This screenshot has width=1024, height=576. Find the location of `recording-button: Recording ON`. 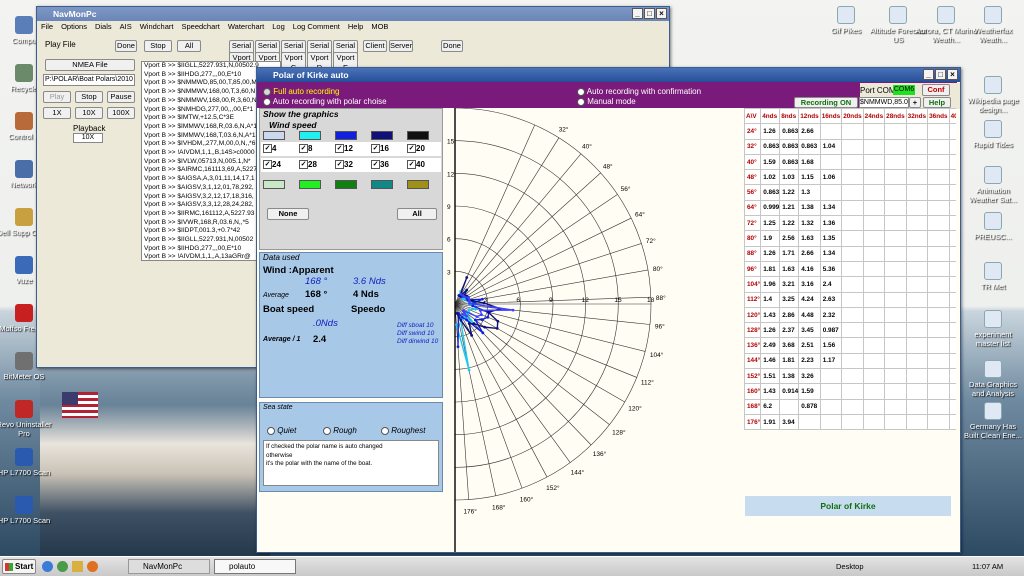

recording-button: Recording ON is located at coordinates (826, 102).